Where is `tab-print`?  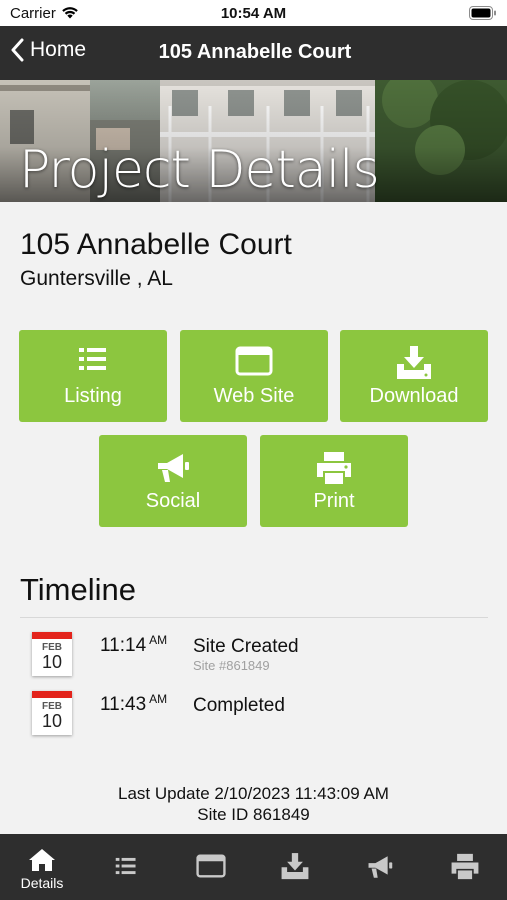 tab-print is located at coordinates (465, 867).